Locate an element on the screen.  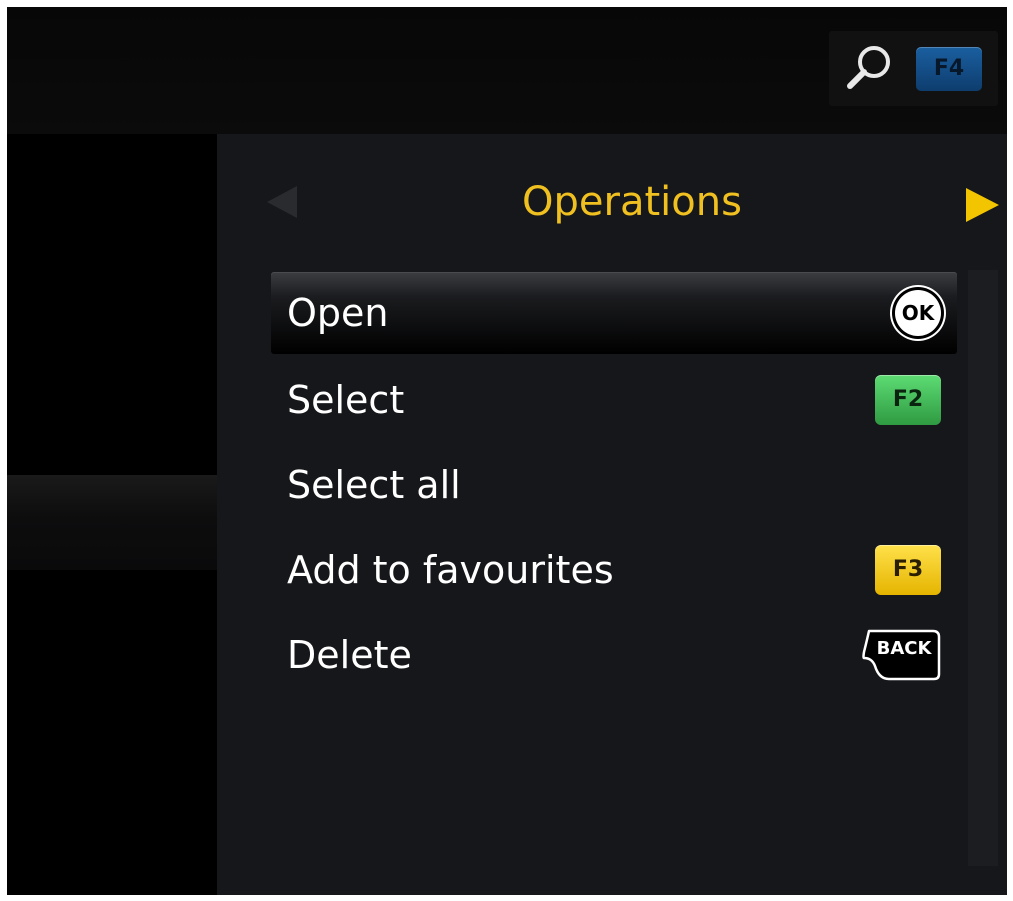
f3-key-badge: F3 is located at coordinates (908, 569).